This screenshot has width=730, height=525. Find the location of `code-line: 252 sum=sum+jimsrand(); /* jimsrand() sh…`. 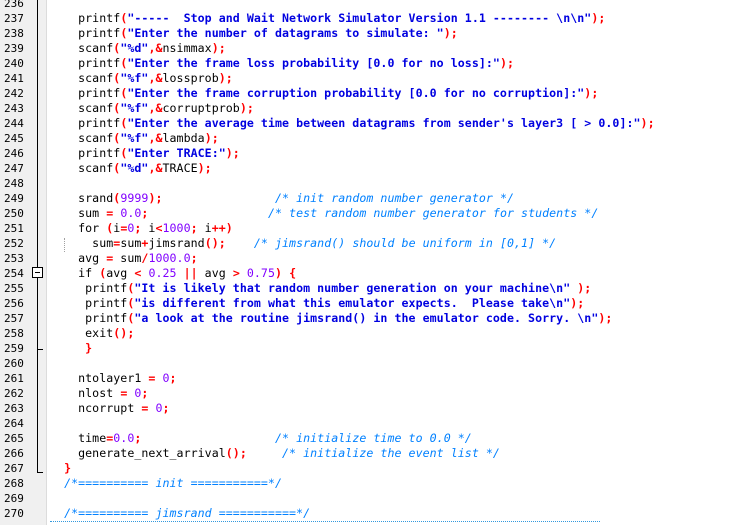

code-line: 252 sum=sum+jimsrand(); /* jimsrand() sh… is located at coordinates (365, 243).